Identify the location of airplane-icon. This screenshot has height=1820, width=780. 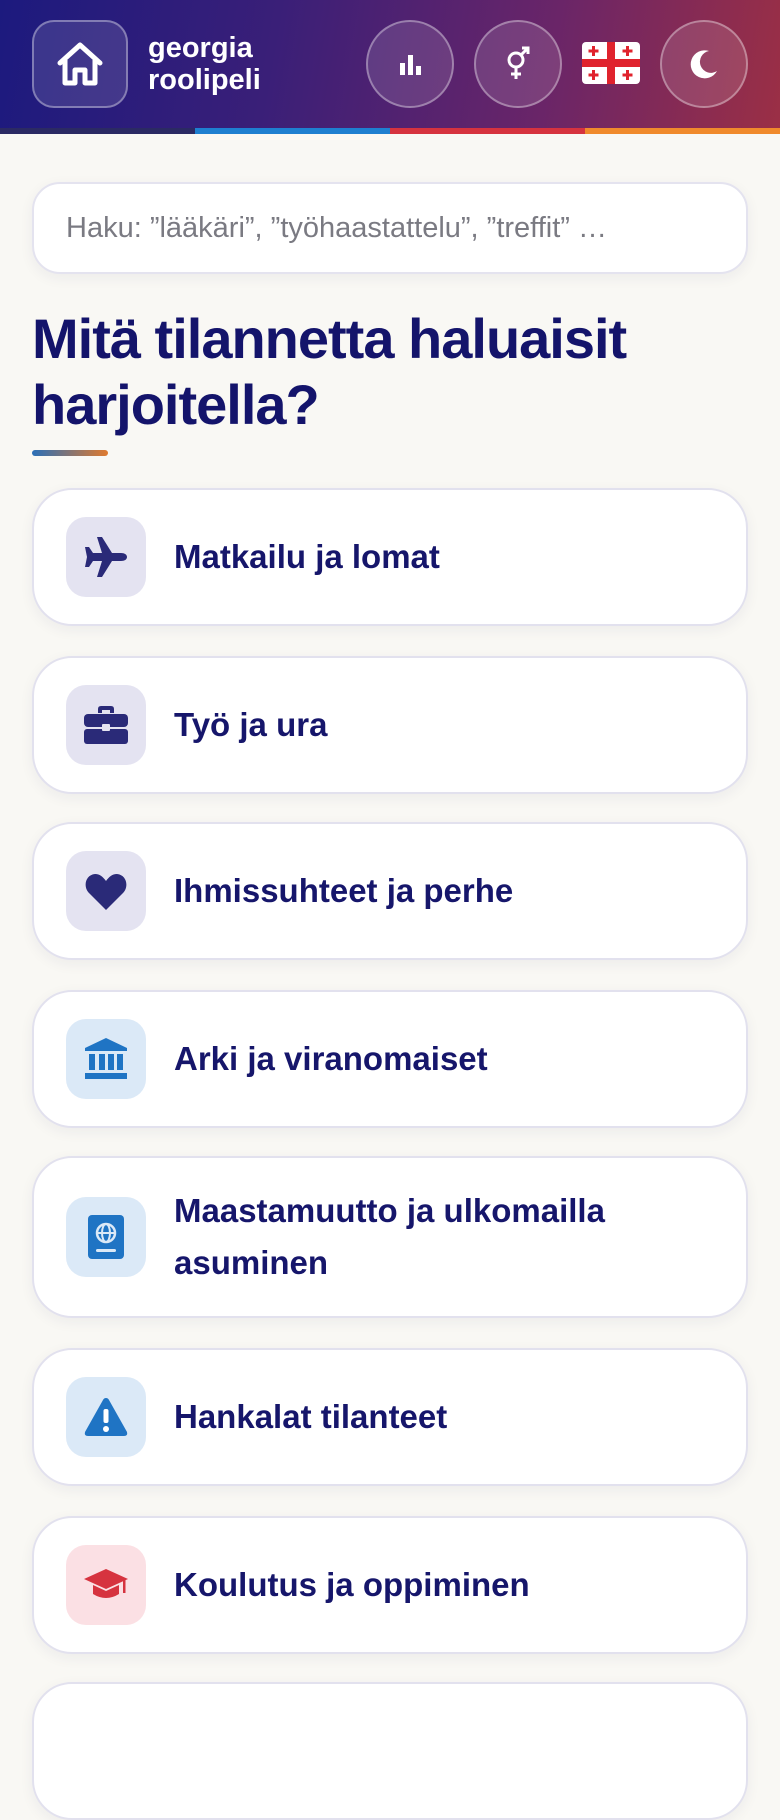
(106, 557).